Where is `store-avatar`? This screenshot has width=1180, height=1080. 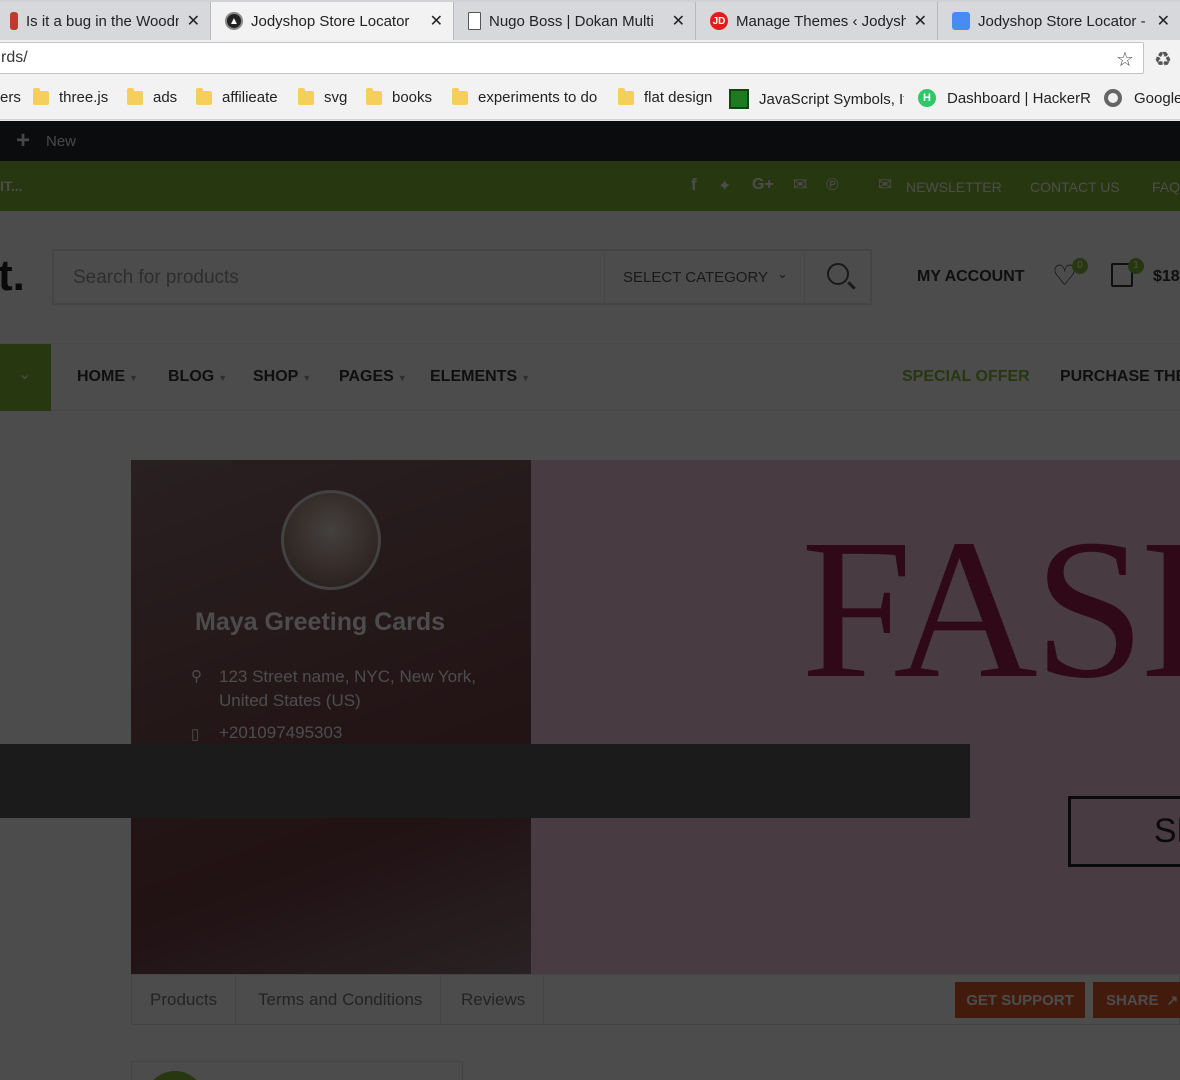 store-avatar is located at coordinates (331, 540).